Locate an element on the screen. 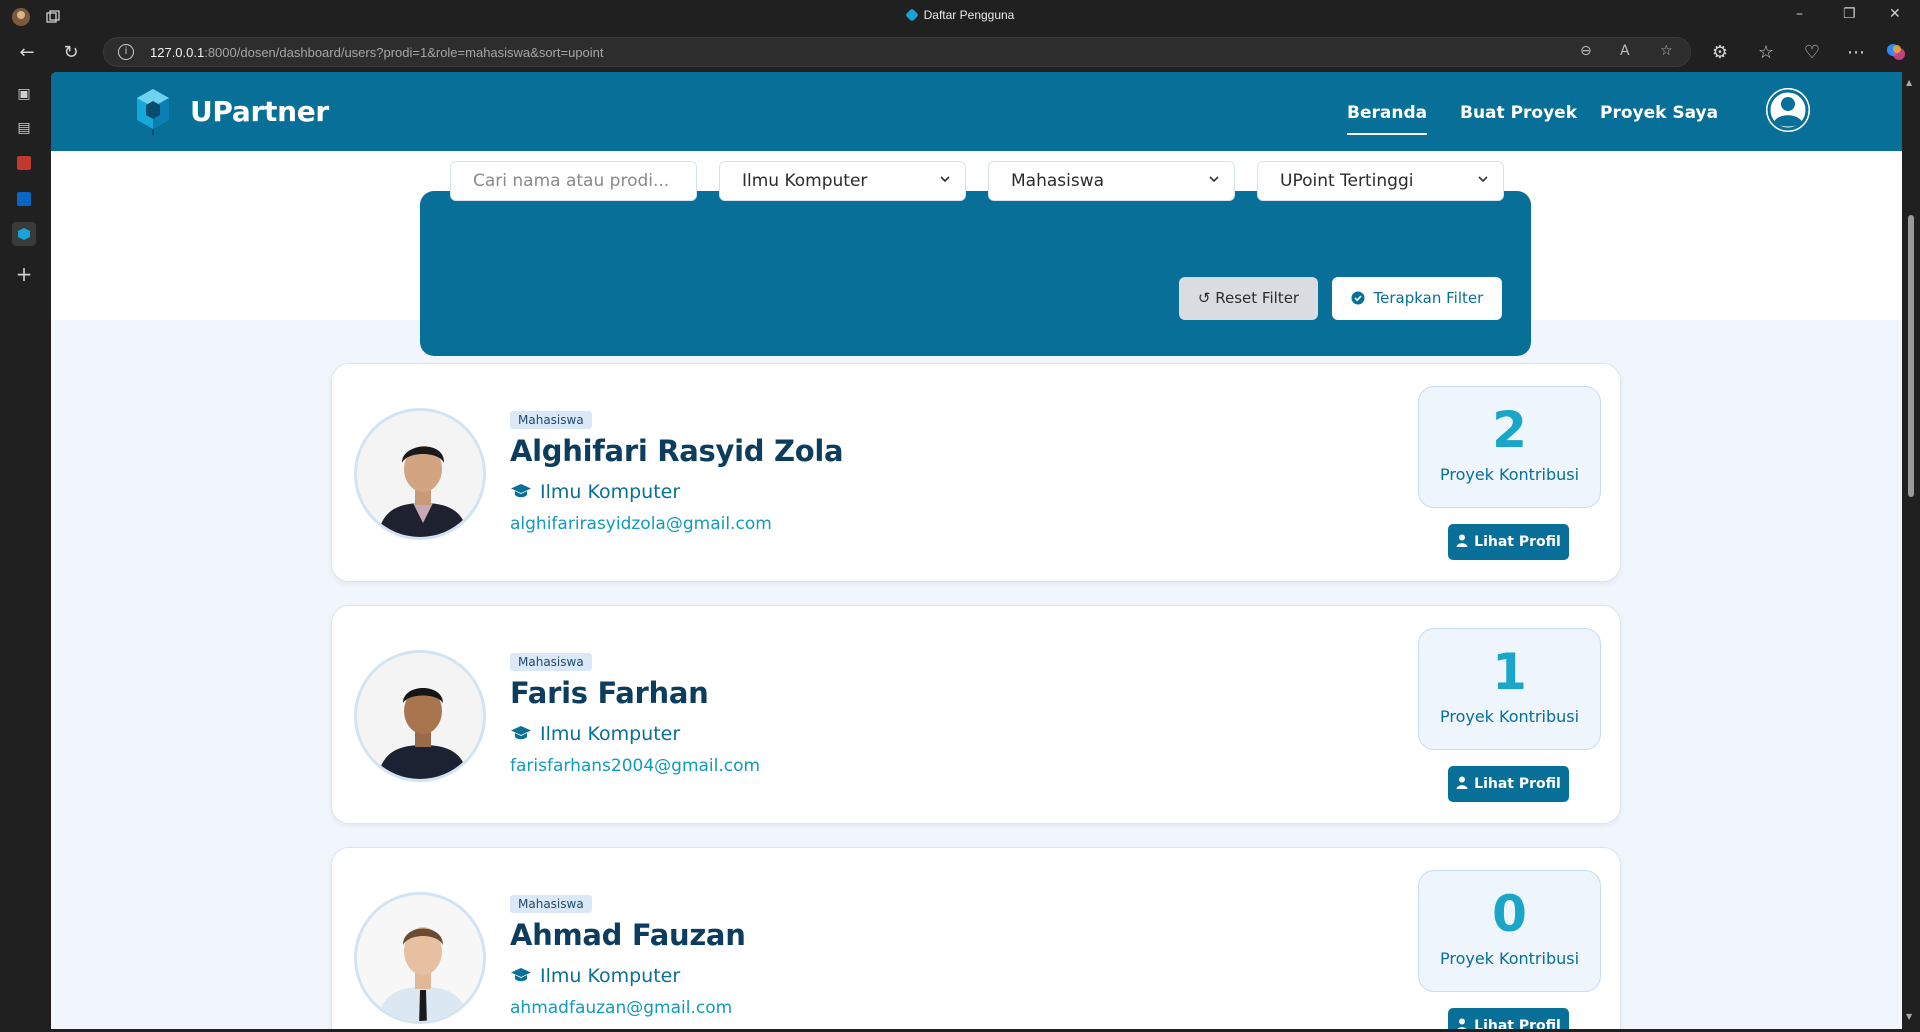  zoom-icon: ⊖ is located at coordinates (1586, 51).